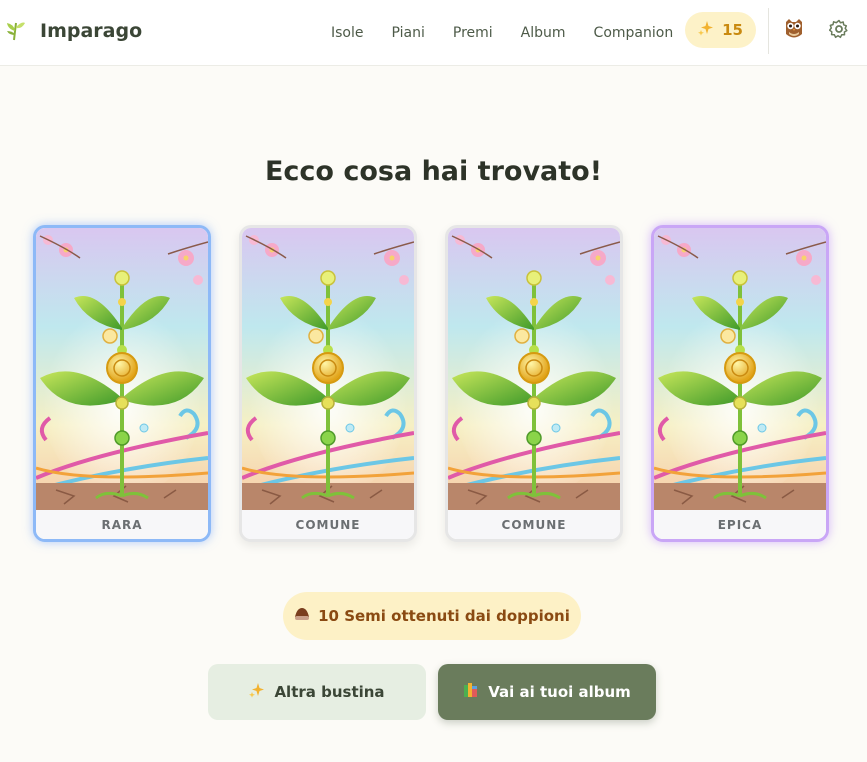 The height and width of the screenshot is (762, 867). I want to click on nav-item-album: Album, so click(543, 33).